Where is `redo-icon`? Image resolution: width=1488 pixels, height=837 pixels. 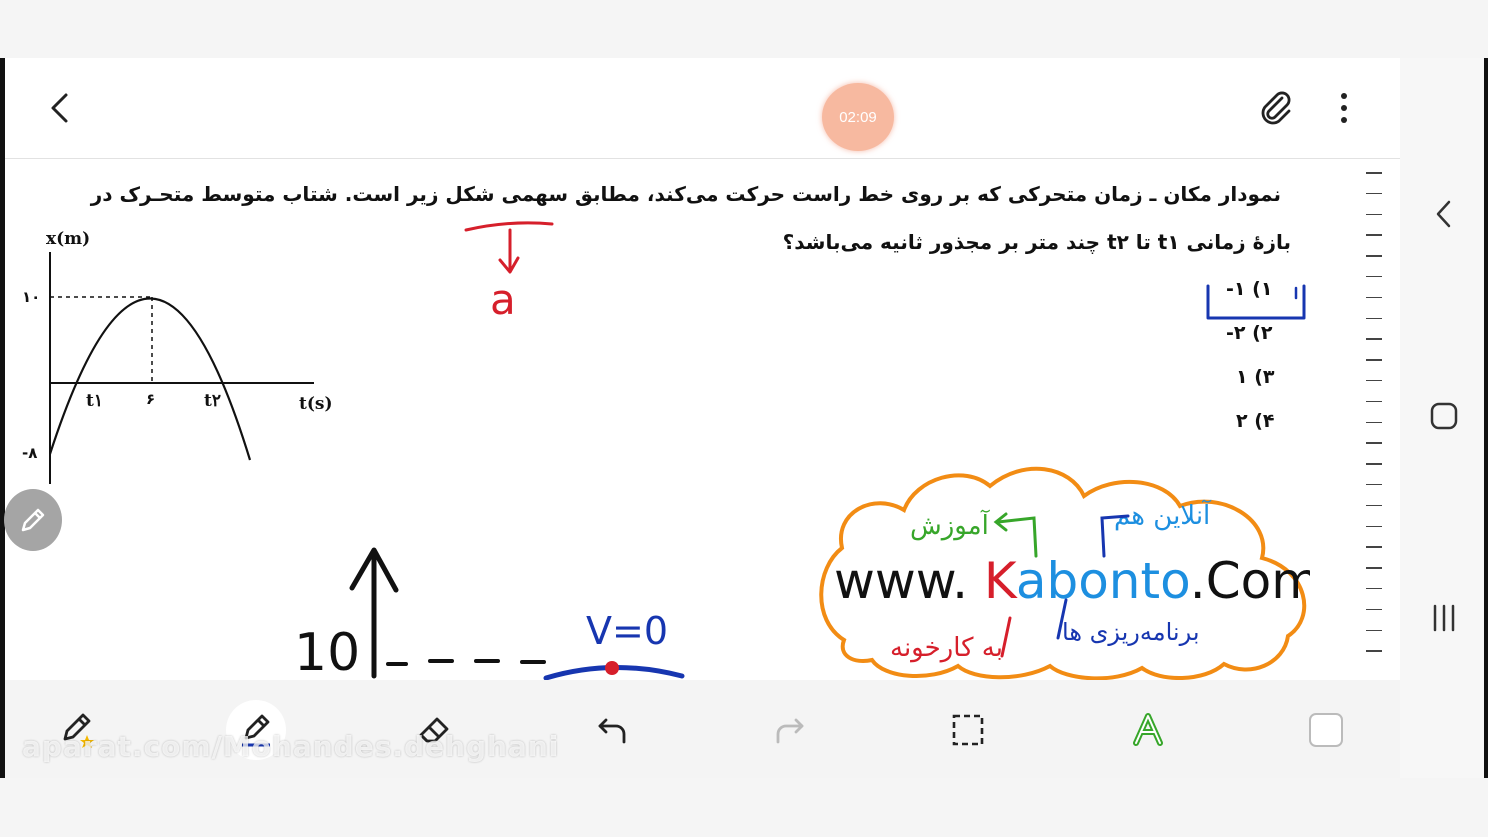
redo-icon is located at coordinates (790, 731).